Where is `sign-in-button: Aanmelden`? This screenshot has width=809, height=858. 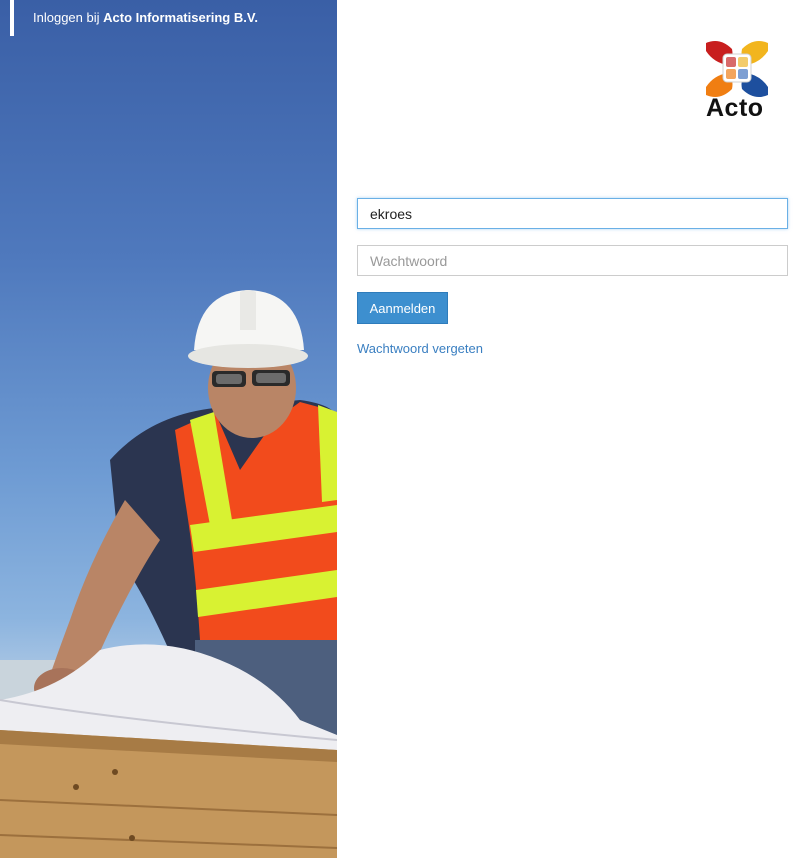 sign-in-button: Aanmelden is located at coordinates (402, 308).